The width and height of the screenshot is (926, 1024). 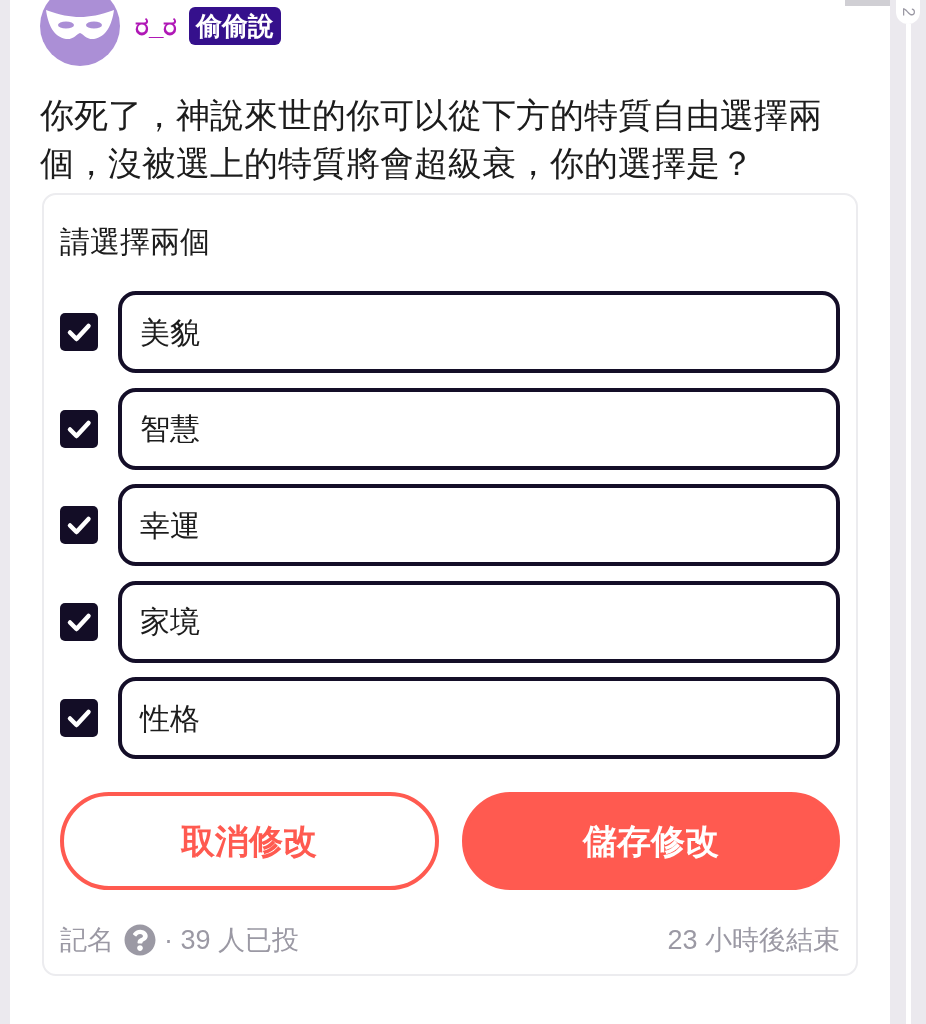 What do you see at coordinates (479, 428) in the screenshot?
I see `poll-option: 智慧` at bounding box center [479, 428].